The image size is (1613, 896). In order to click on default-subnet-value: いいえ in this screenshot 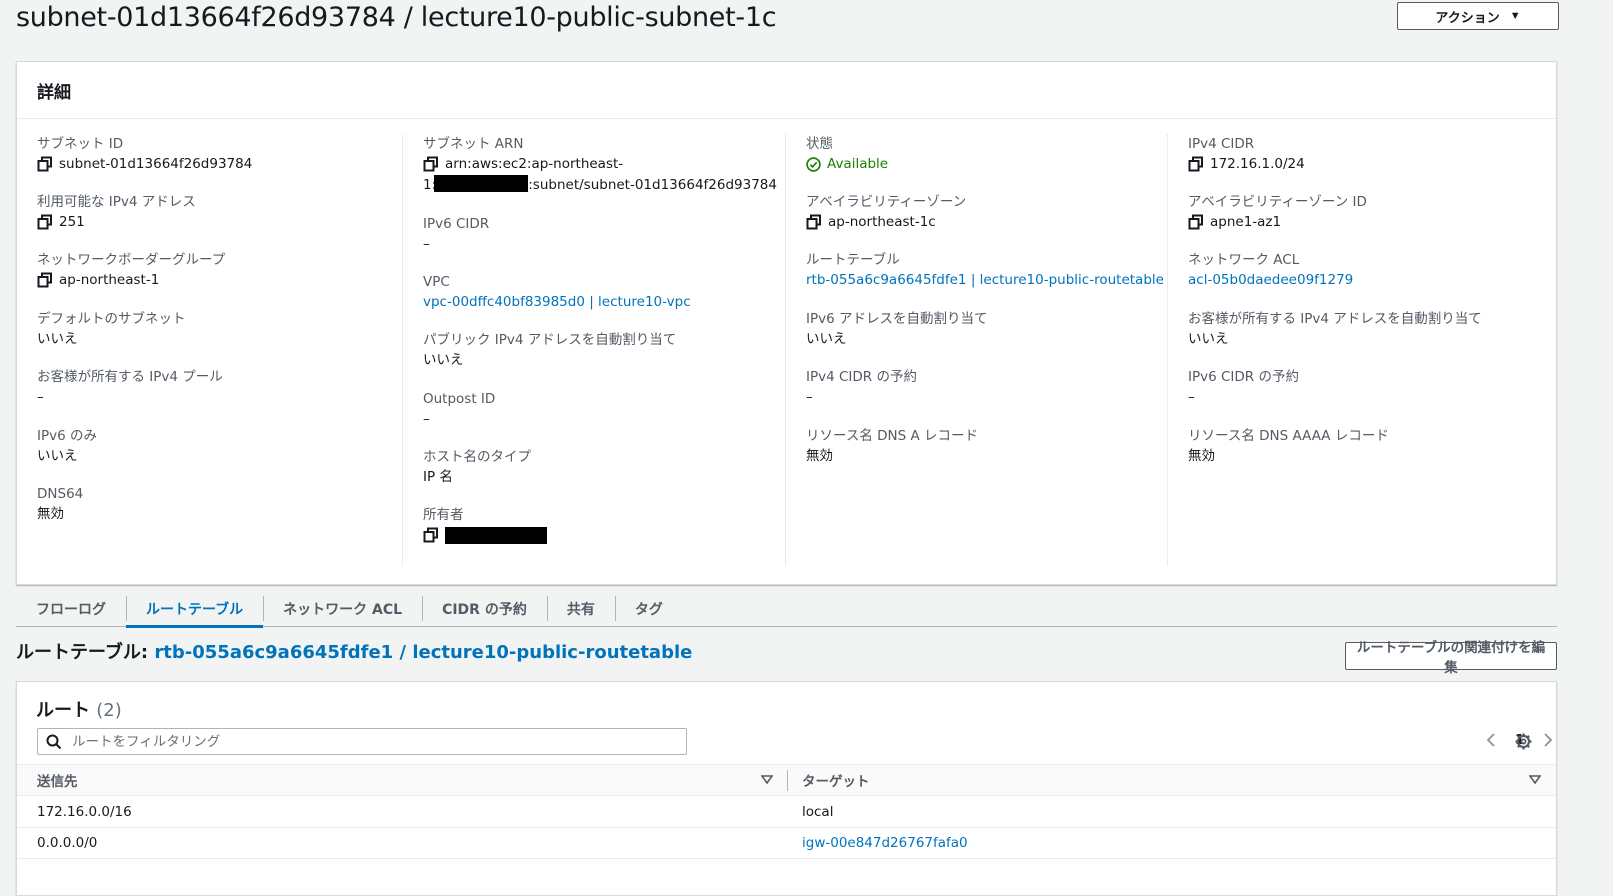, I will do `click(57, 339)`.